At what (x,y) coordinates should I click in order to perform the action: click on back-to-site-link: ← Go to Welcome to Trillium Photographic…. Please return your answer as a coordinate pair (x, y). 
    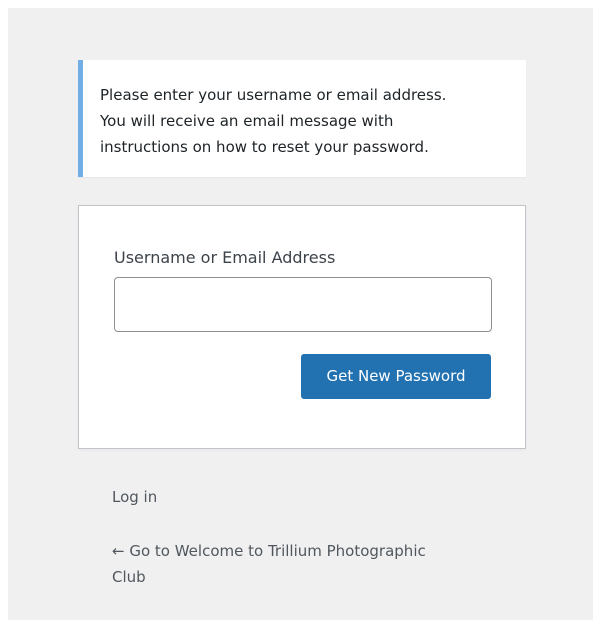
    Looking at the image, I should click on (302, 564).